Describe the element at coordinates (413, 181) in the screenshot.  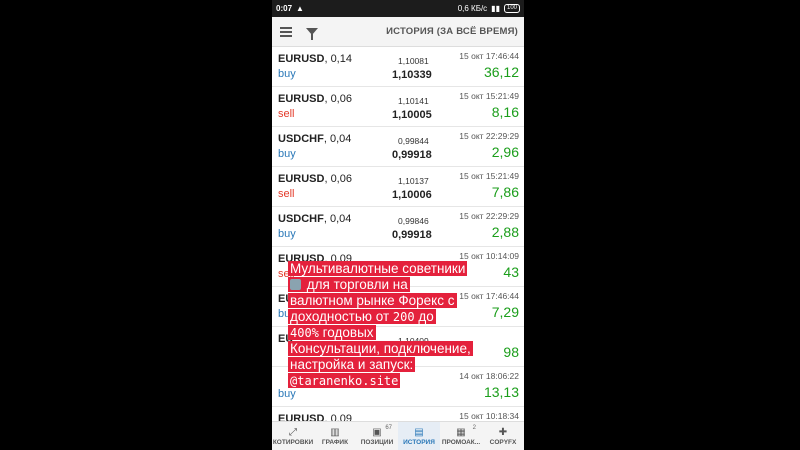
I see `trade-open-price: 1,10137` at that location.